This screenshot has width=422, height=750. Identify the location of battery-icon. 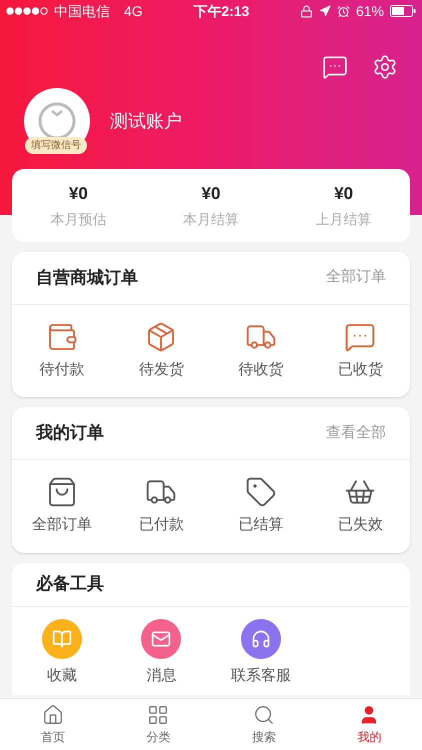
(403, 11).